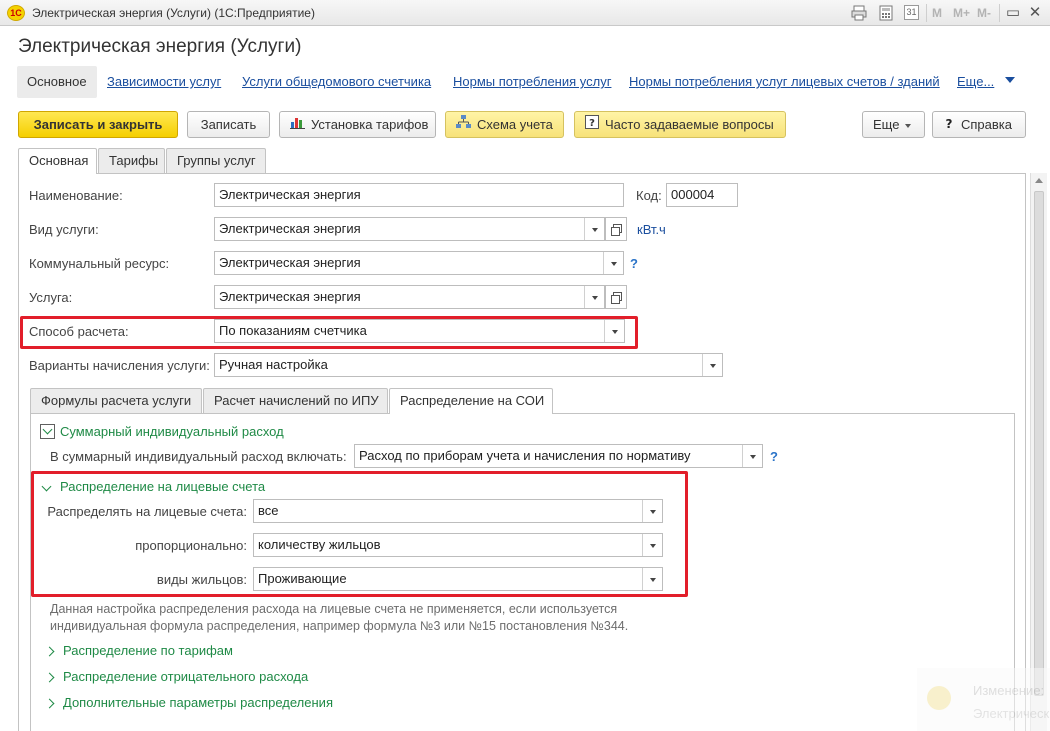 The height and width of the screenshot is (731, 1050). Describe the element at coordinates (98, 124) in the screenshot. I see `save-and-close-button: Записать и закрыть` at that location.